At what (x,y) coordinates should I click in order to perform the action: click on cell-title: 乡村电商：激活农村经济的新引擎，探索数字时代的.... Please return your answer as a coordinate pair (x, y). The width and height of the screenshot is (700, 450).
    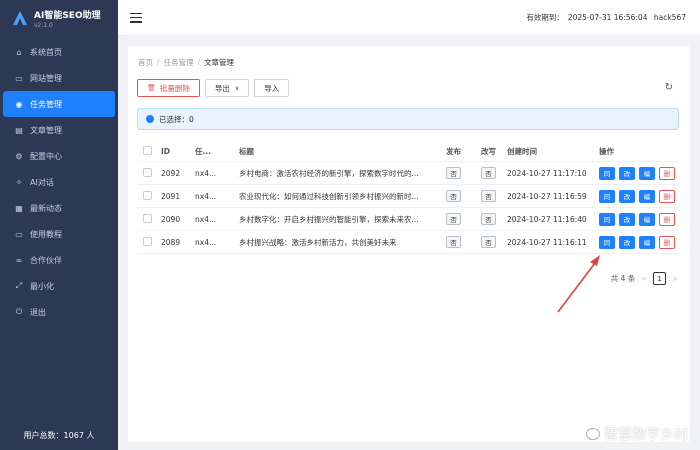
    Looking at the image, I should click on (329, 173).